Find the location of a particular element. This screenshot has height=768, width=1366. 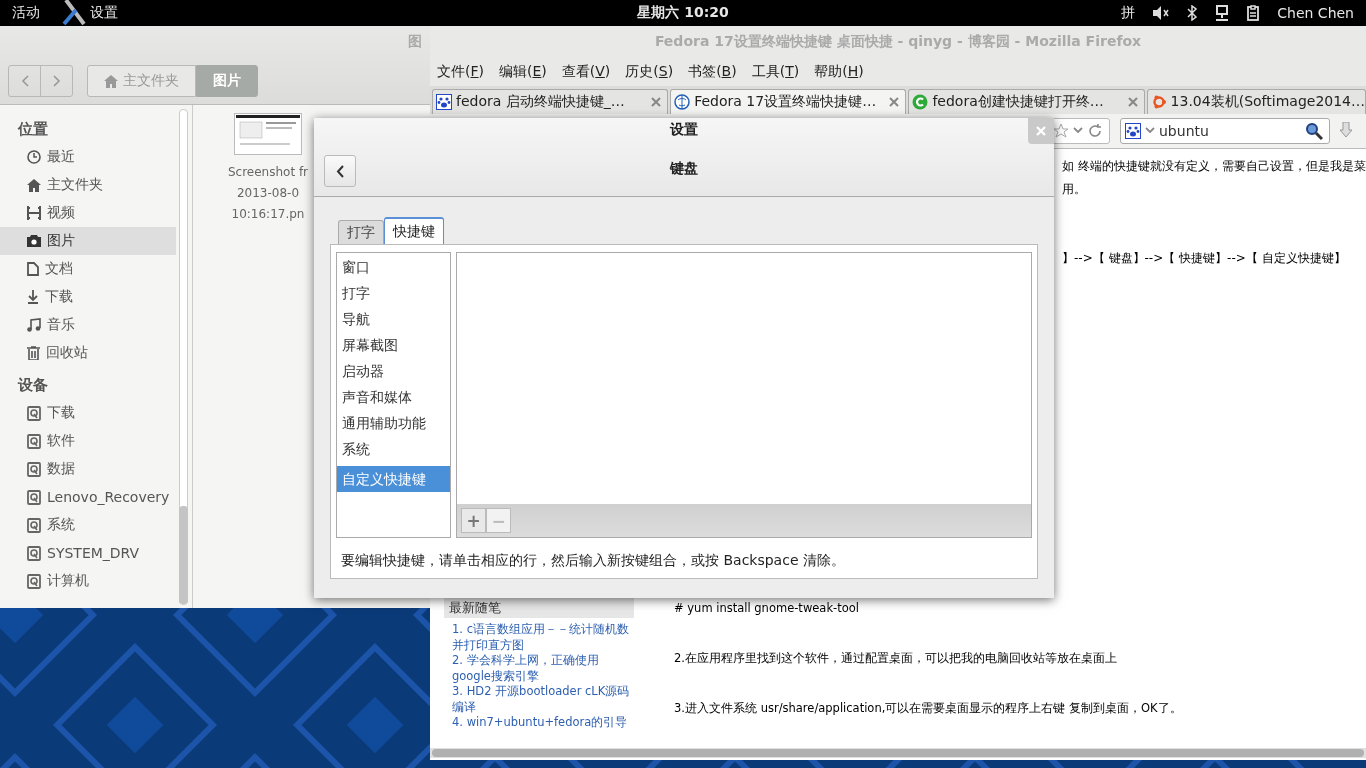

close-button is located at coordinates (1041, 131).